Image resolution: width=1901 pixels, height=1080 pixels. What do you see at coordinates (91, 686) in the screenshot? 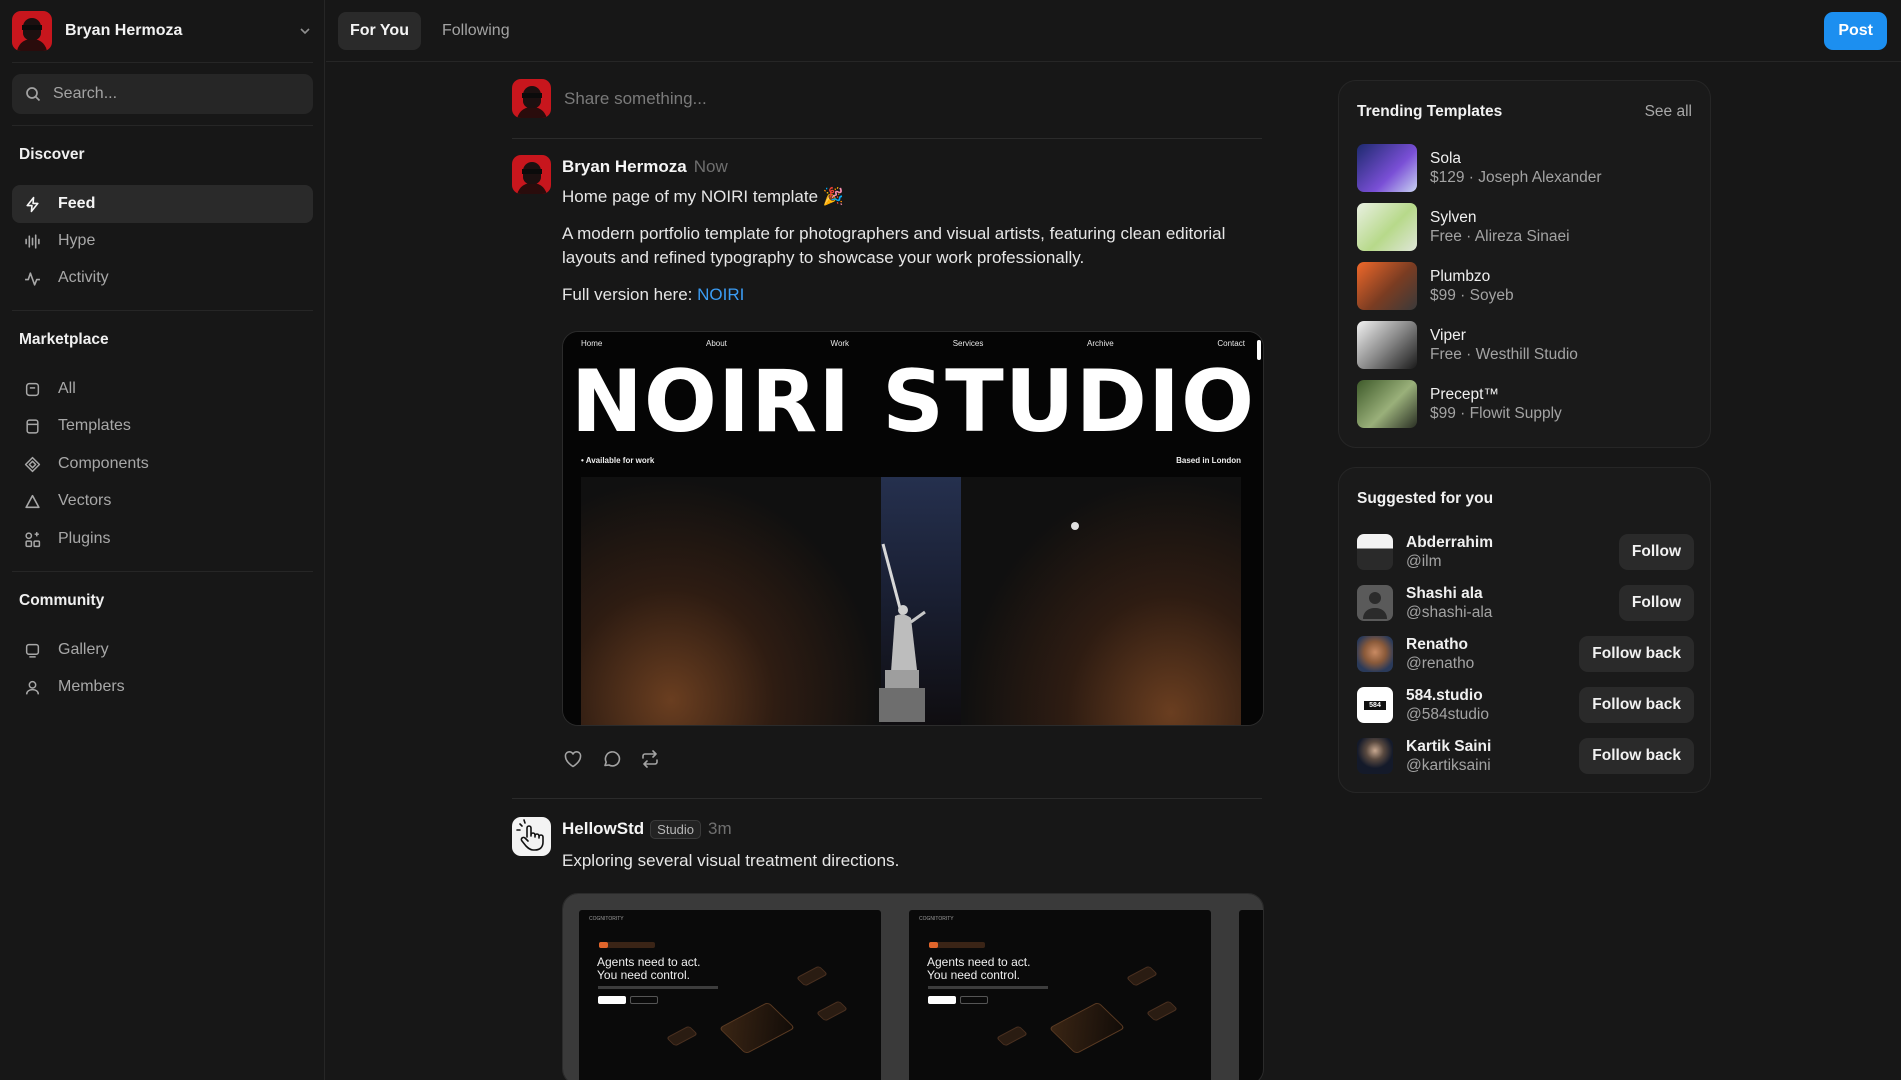
I see `sidebar-item-label: Members` at bounding box center [91, 686].